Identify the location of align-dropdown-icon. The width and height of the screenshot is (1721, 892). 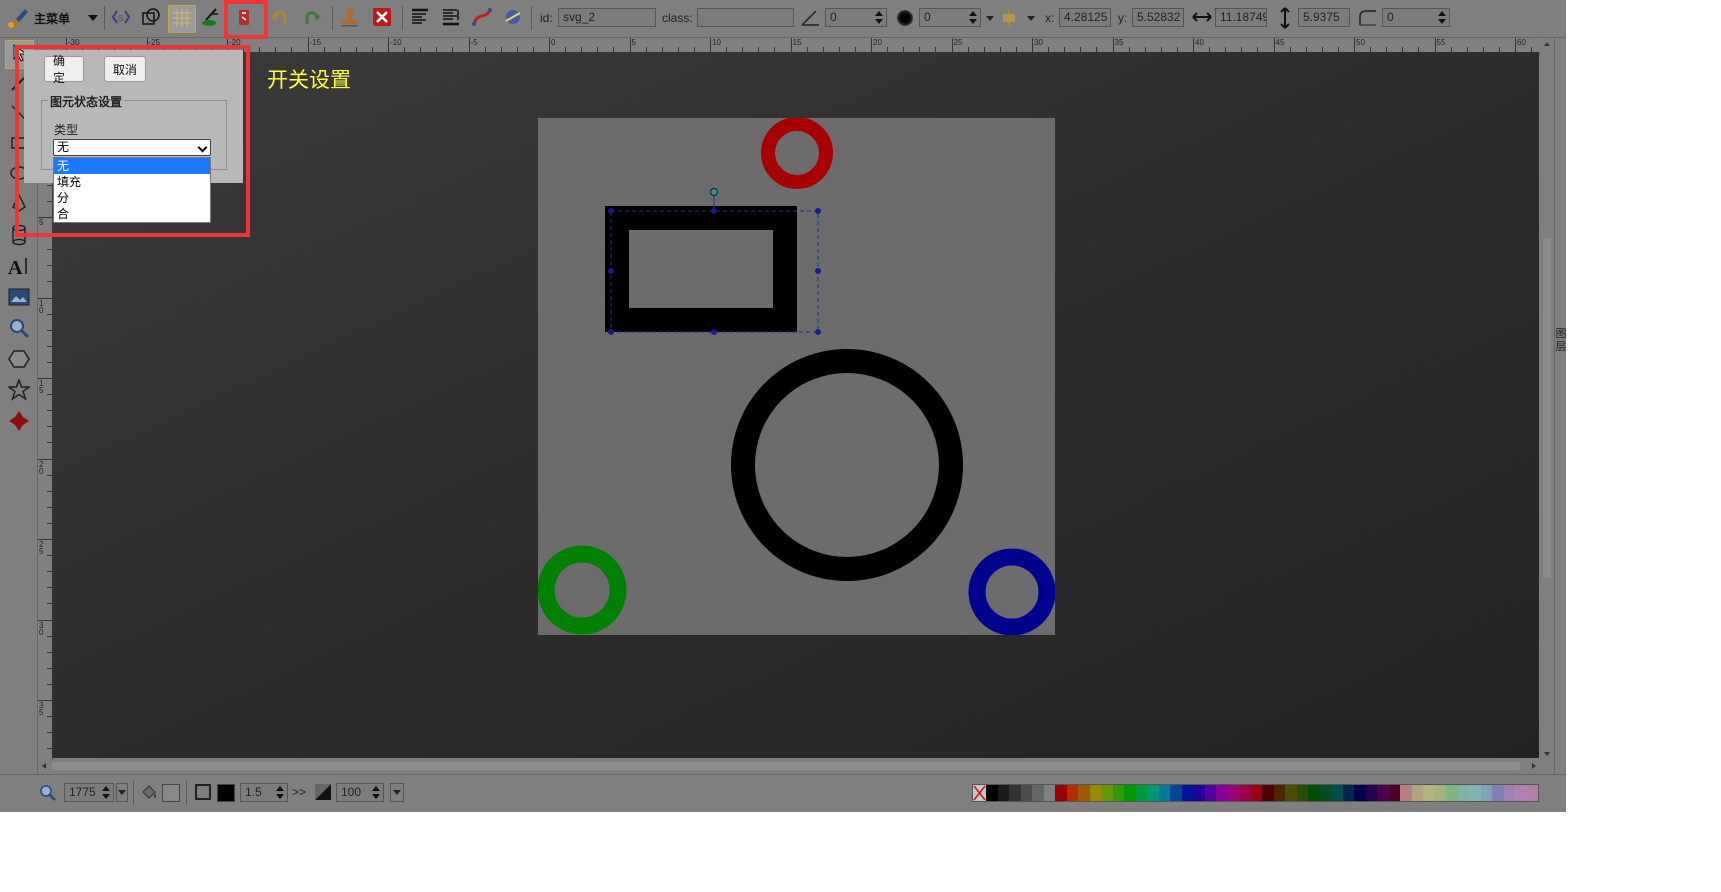
(1031, 18).